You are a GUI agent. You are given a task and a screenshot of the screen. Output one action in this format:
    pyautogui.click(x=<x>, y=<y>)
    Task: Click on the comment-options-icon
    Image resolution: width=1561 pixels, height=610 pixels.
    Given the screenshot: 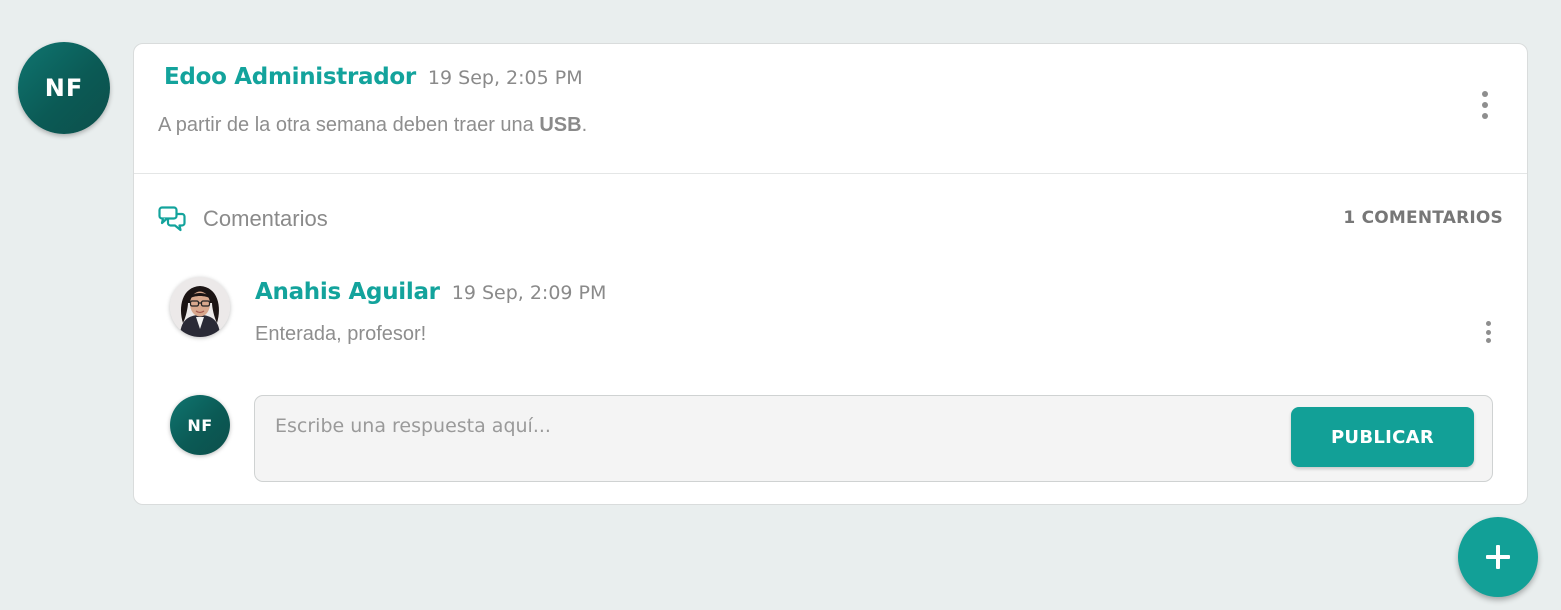 What is the action you would take?
    pyautogui.click(x=1488, y=332)
    